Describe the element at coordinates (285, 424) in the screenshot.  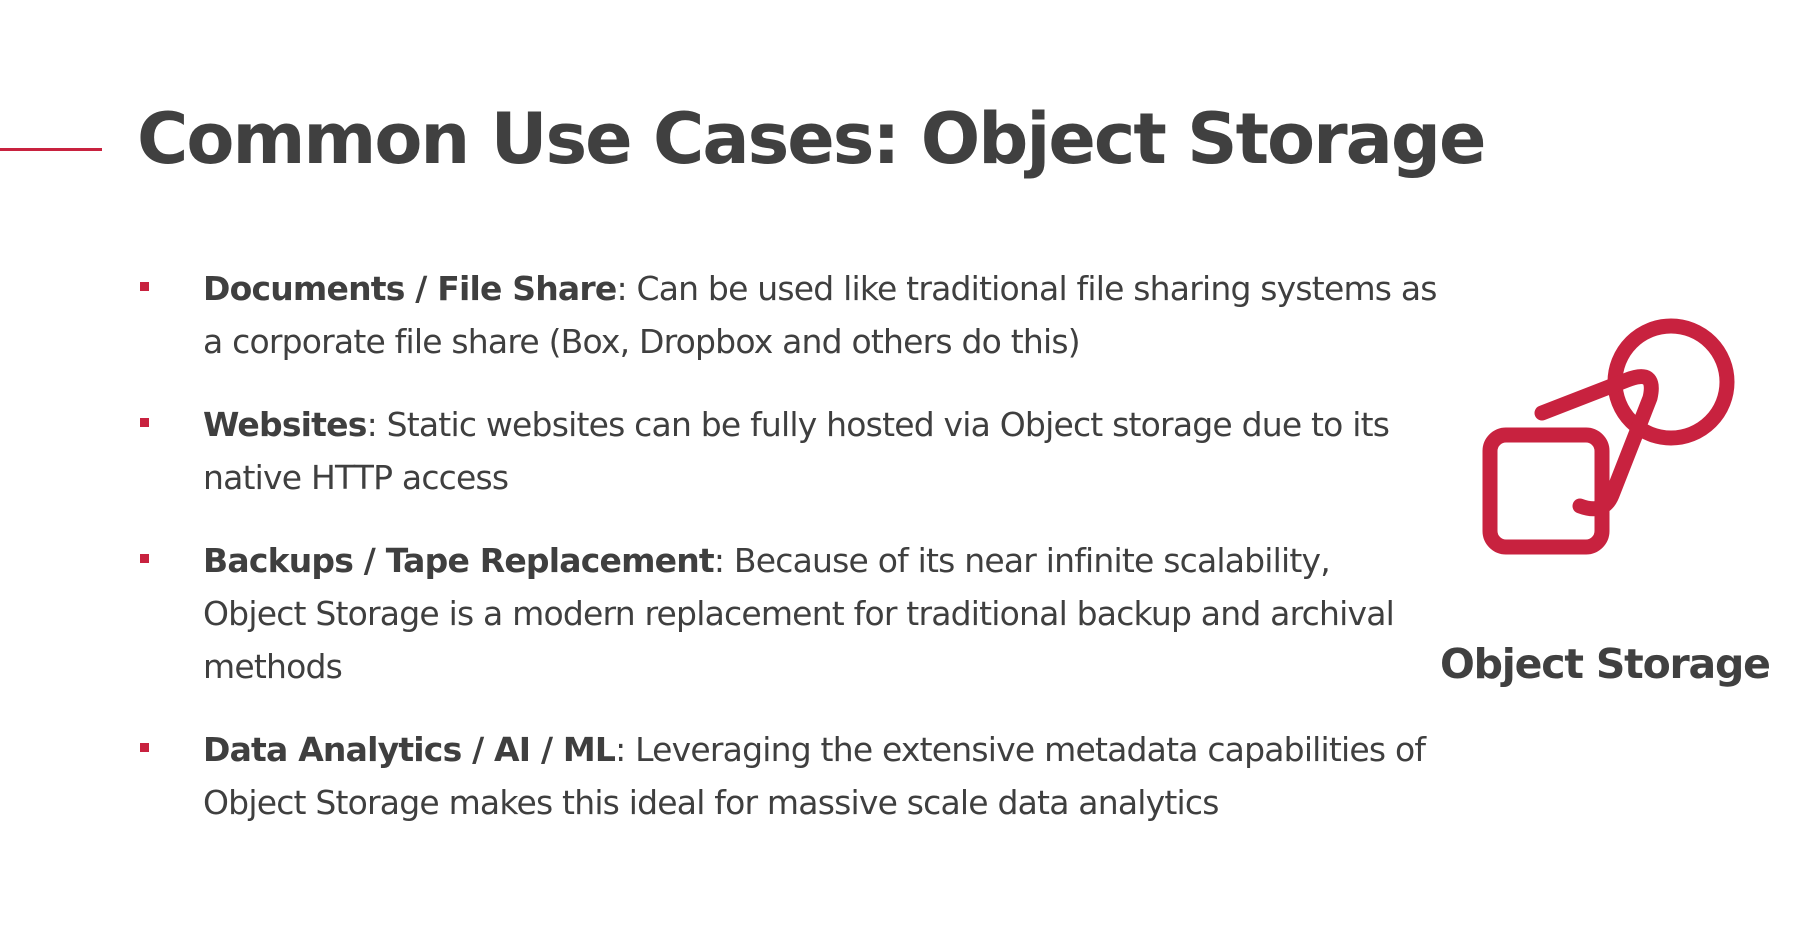
I see `use-case-heading: Websites` at that location.